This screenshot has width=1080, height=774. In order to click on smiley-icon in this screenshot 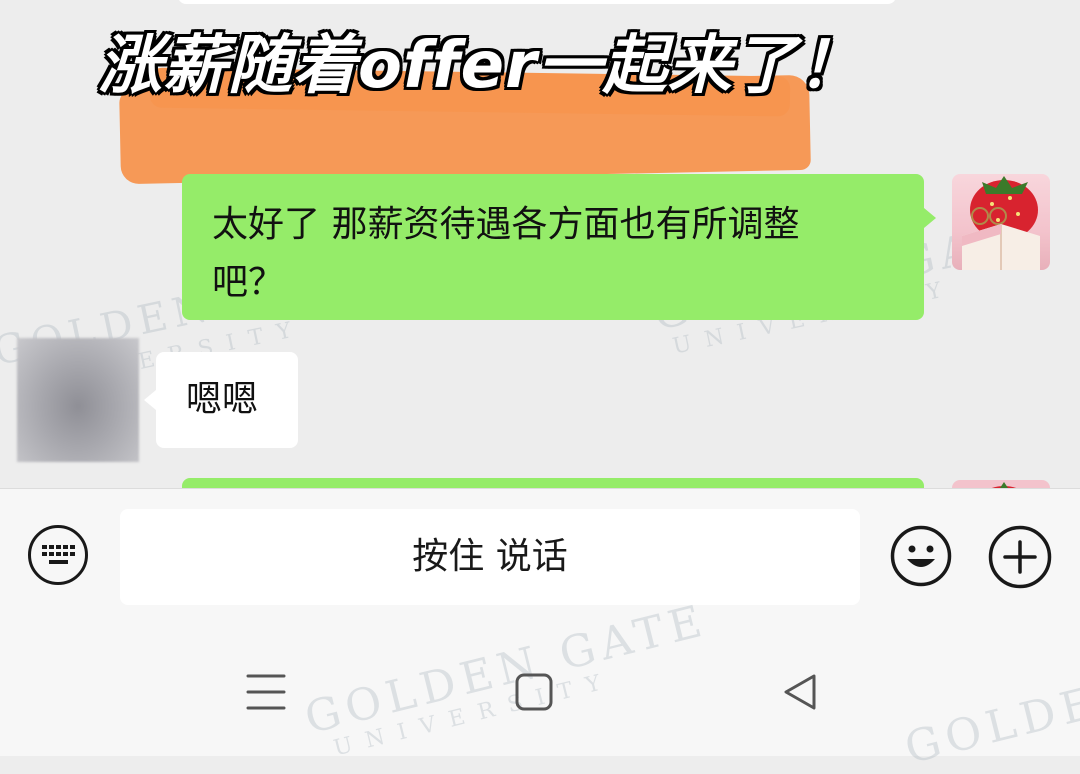, I will do `click(921, 556)`.